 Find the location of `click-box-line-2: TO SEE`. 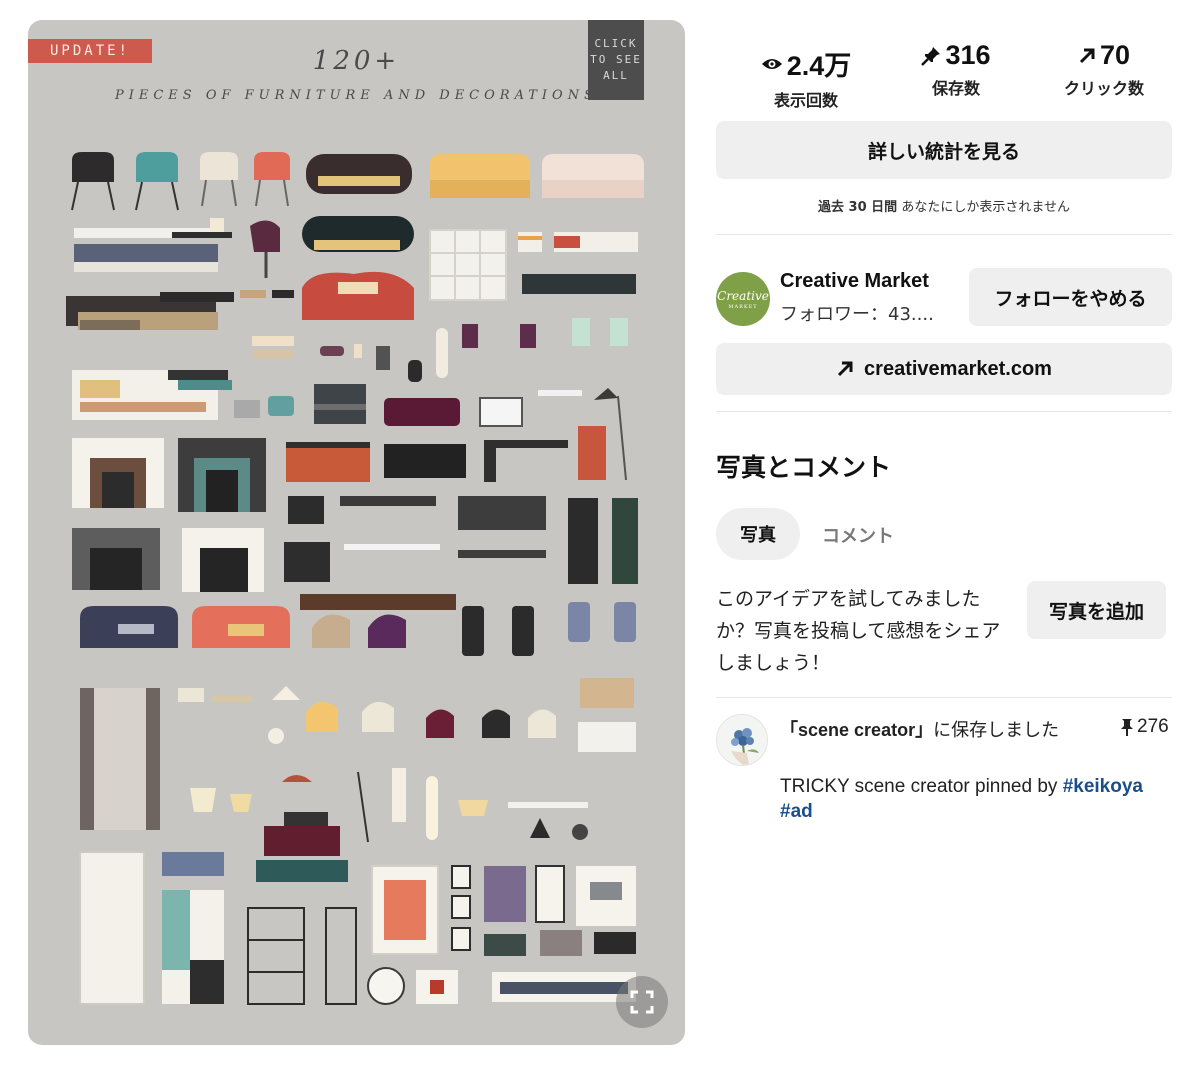

click-box-line-2: TO SEE is located at coordinates (616, 59).